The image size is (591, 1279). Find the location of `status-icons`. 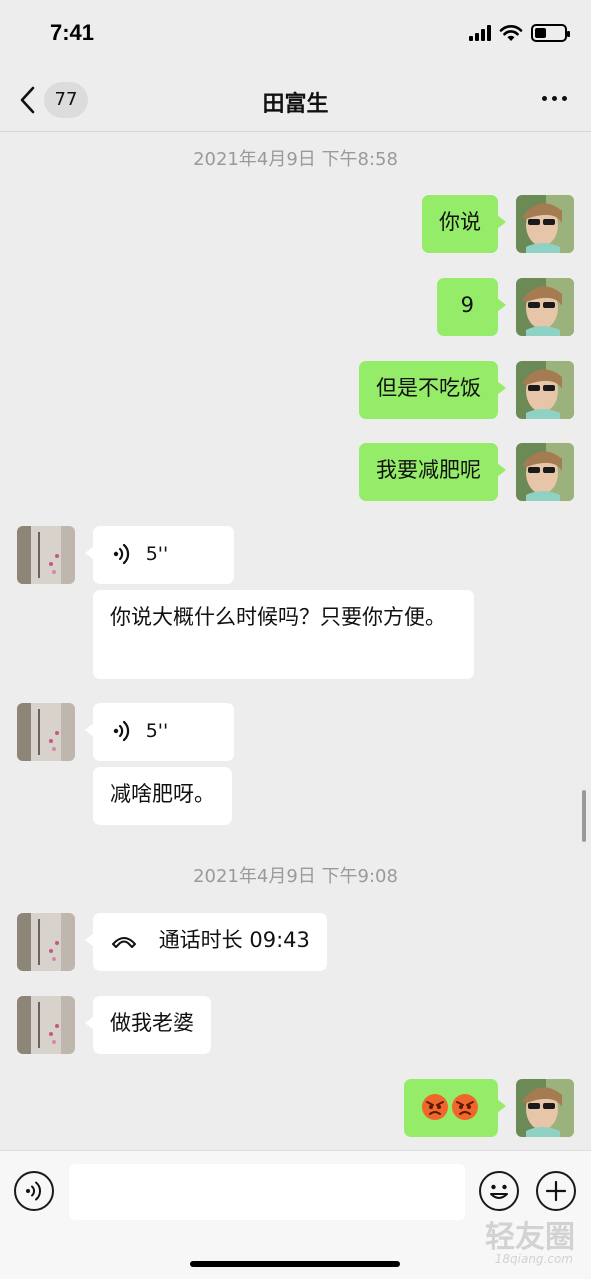

status-icons is located at coordinates (519, 33).